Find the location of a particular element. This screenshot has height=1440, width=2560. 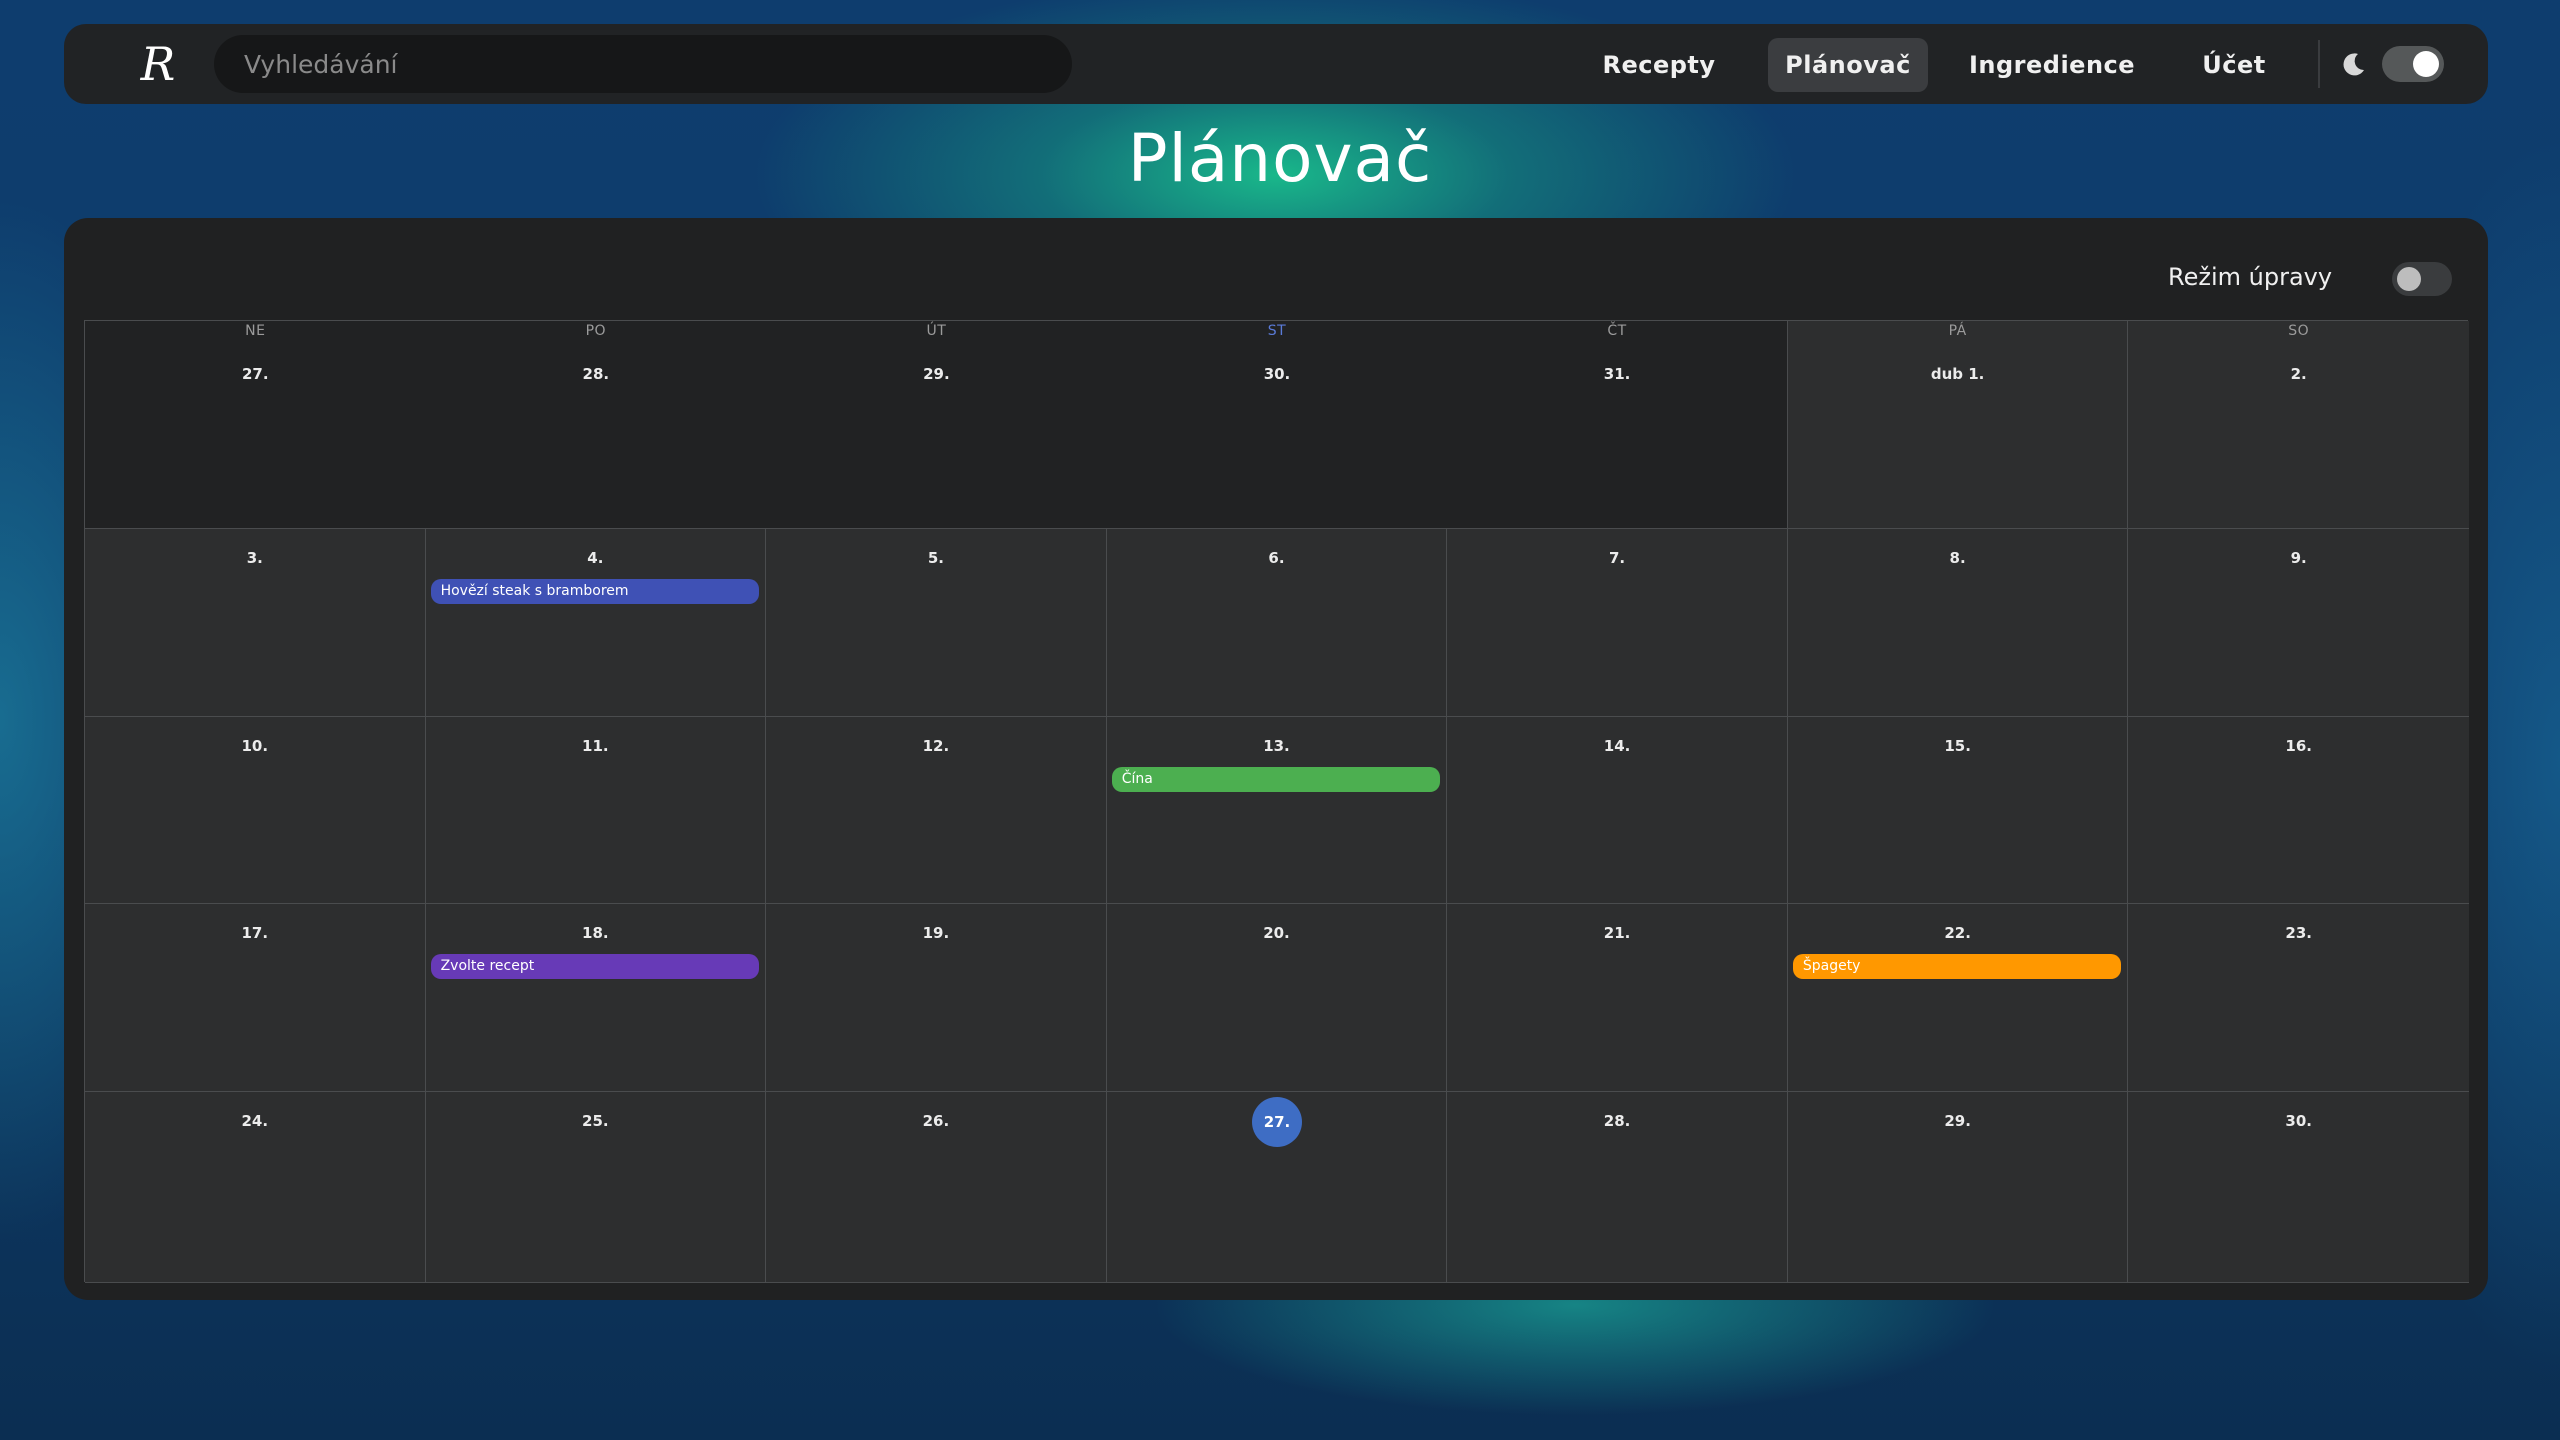

day-number: 10. is located at coordinates (255, 746).